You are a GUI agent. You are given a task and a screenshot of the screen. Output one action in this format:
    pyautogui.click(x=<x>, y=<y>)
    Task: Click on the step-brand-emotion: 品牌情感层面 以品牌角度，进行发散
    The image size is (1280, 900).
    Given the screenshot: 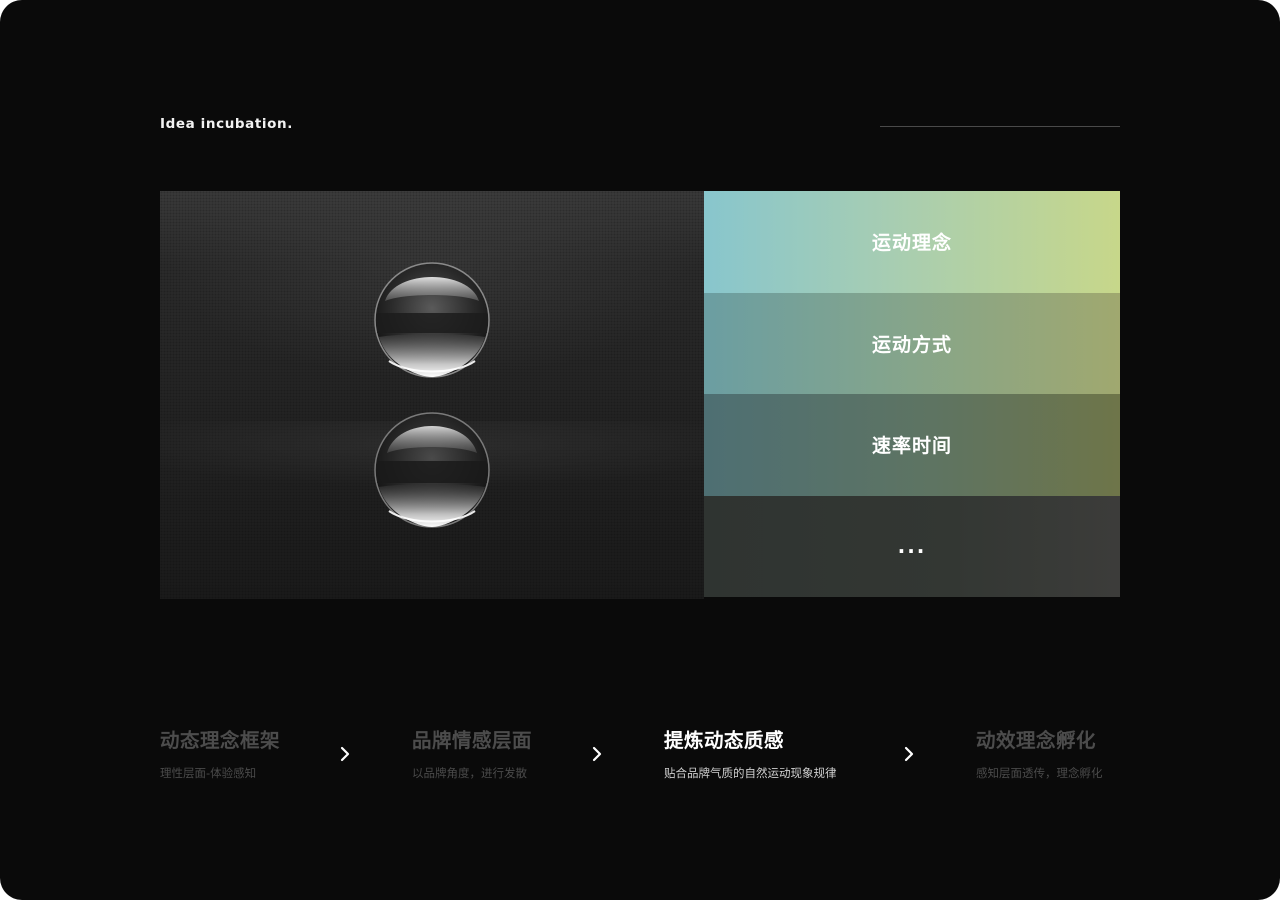 What is the action you would take?
    pyautogui.click(x=472, y=752)
    